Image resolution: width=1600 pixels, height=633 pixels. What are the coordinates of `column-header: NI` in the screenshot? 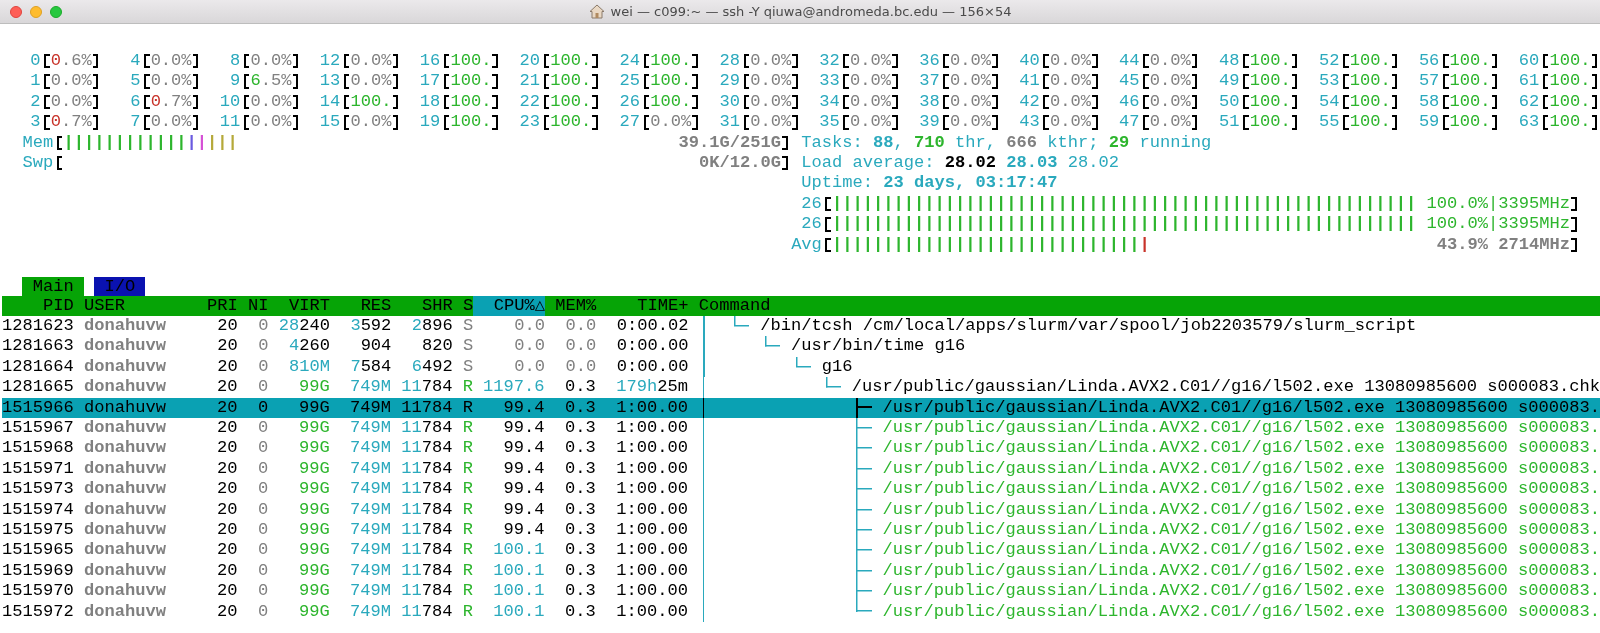 It's located at (253, 306).